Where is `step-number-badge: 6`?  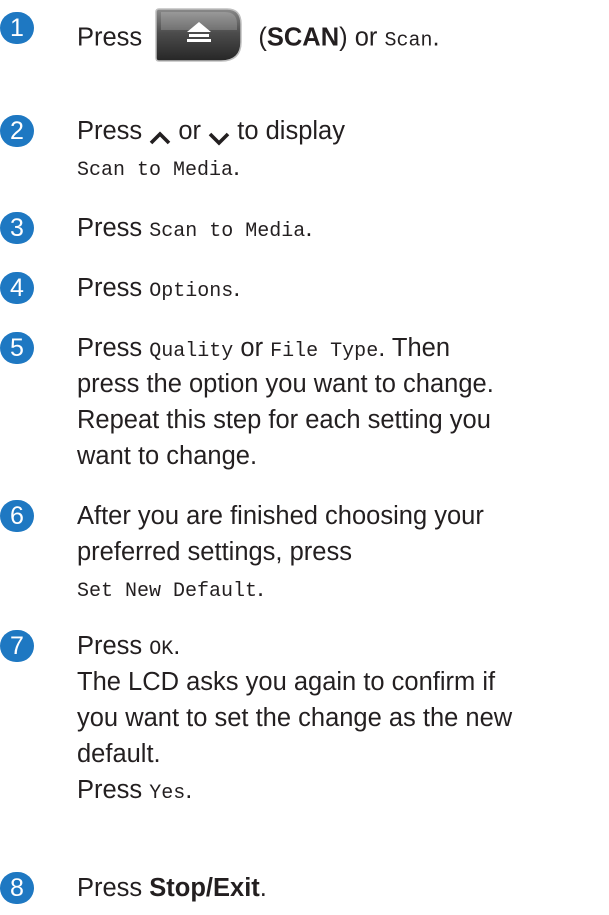 step-number-badge: 6 is located at coordinates (17, 516).